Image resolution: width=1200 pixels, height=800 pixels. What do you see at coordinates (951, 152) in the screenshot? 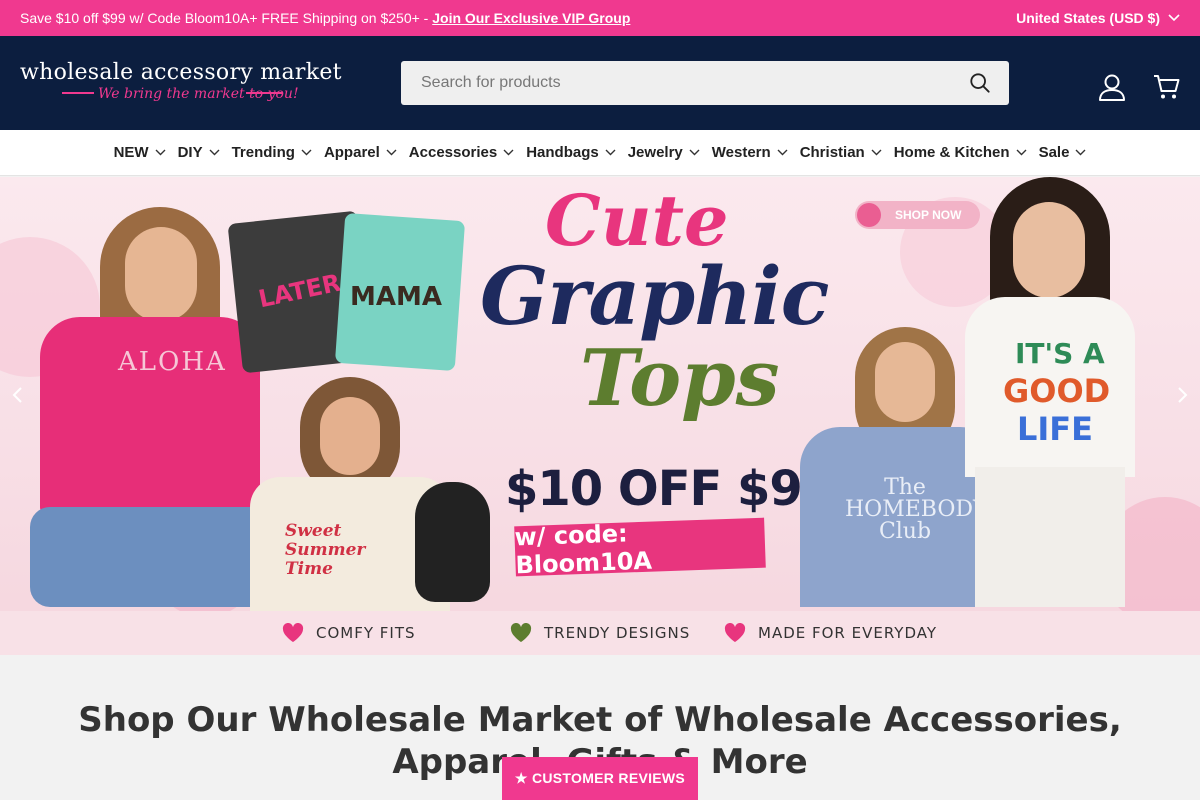
I see `nav-item-label: Home & Kitchen` at bounding box center [951, 152].